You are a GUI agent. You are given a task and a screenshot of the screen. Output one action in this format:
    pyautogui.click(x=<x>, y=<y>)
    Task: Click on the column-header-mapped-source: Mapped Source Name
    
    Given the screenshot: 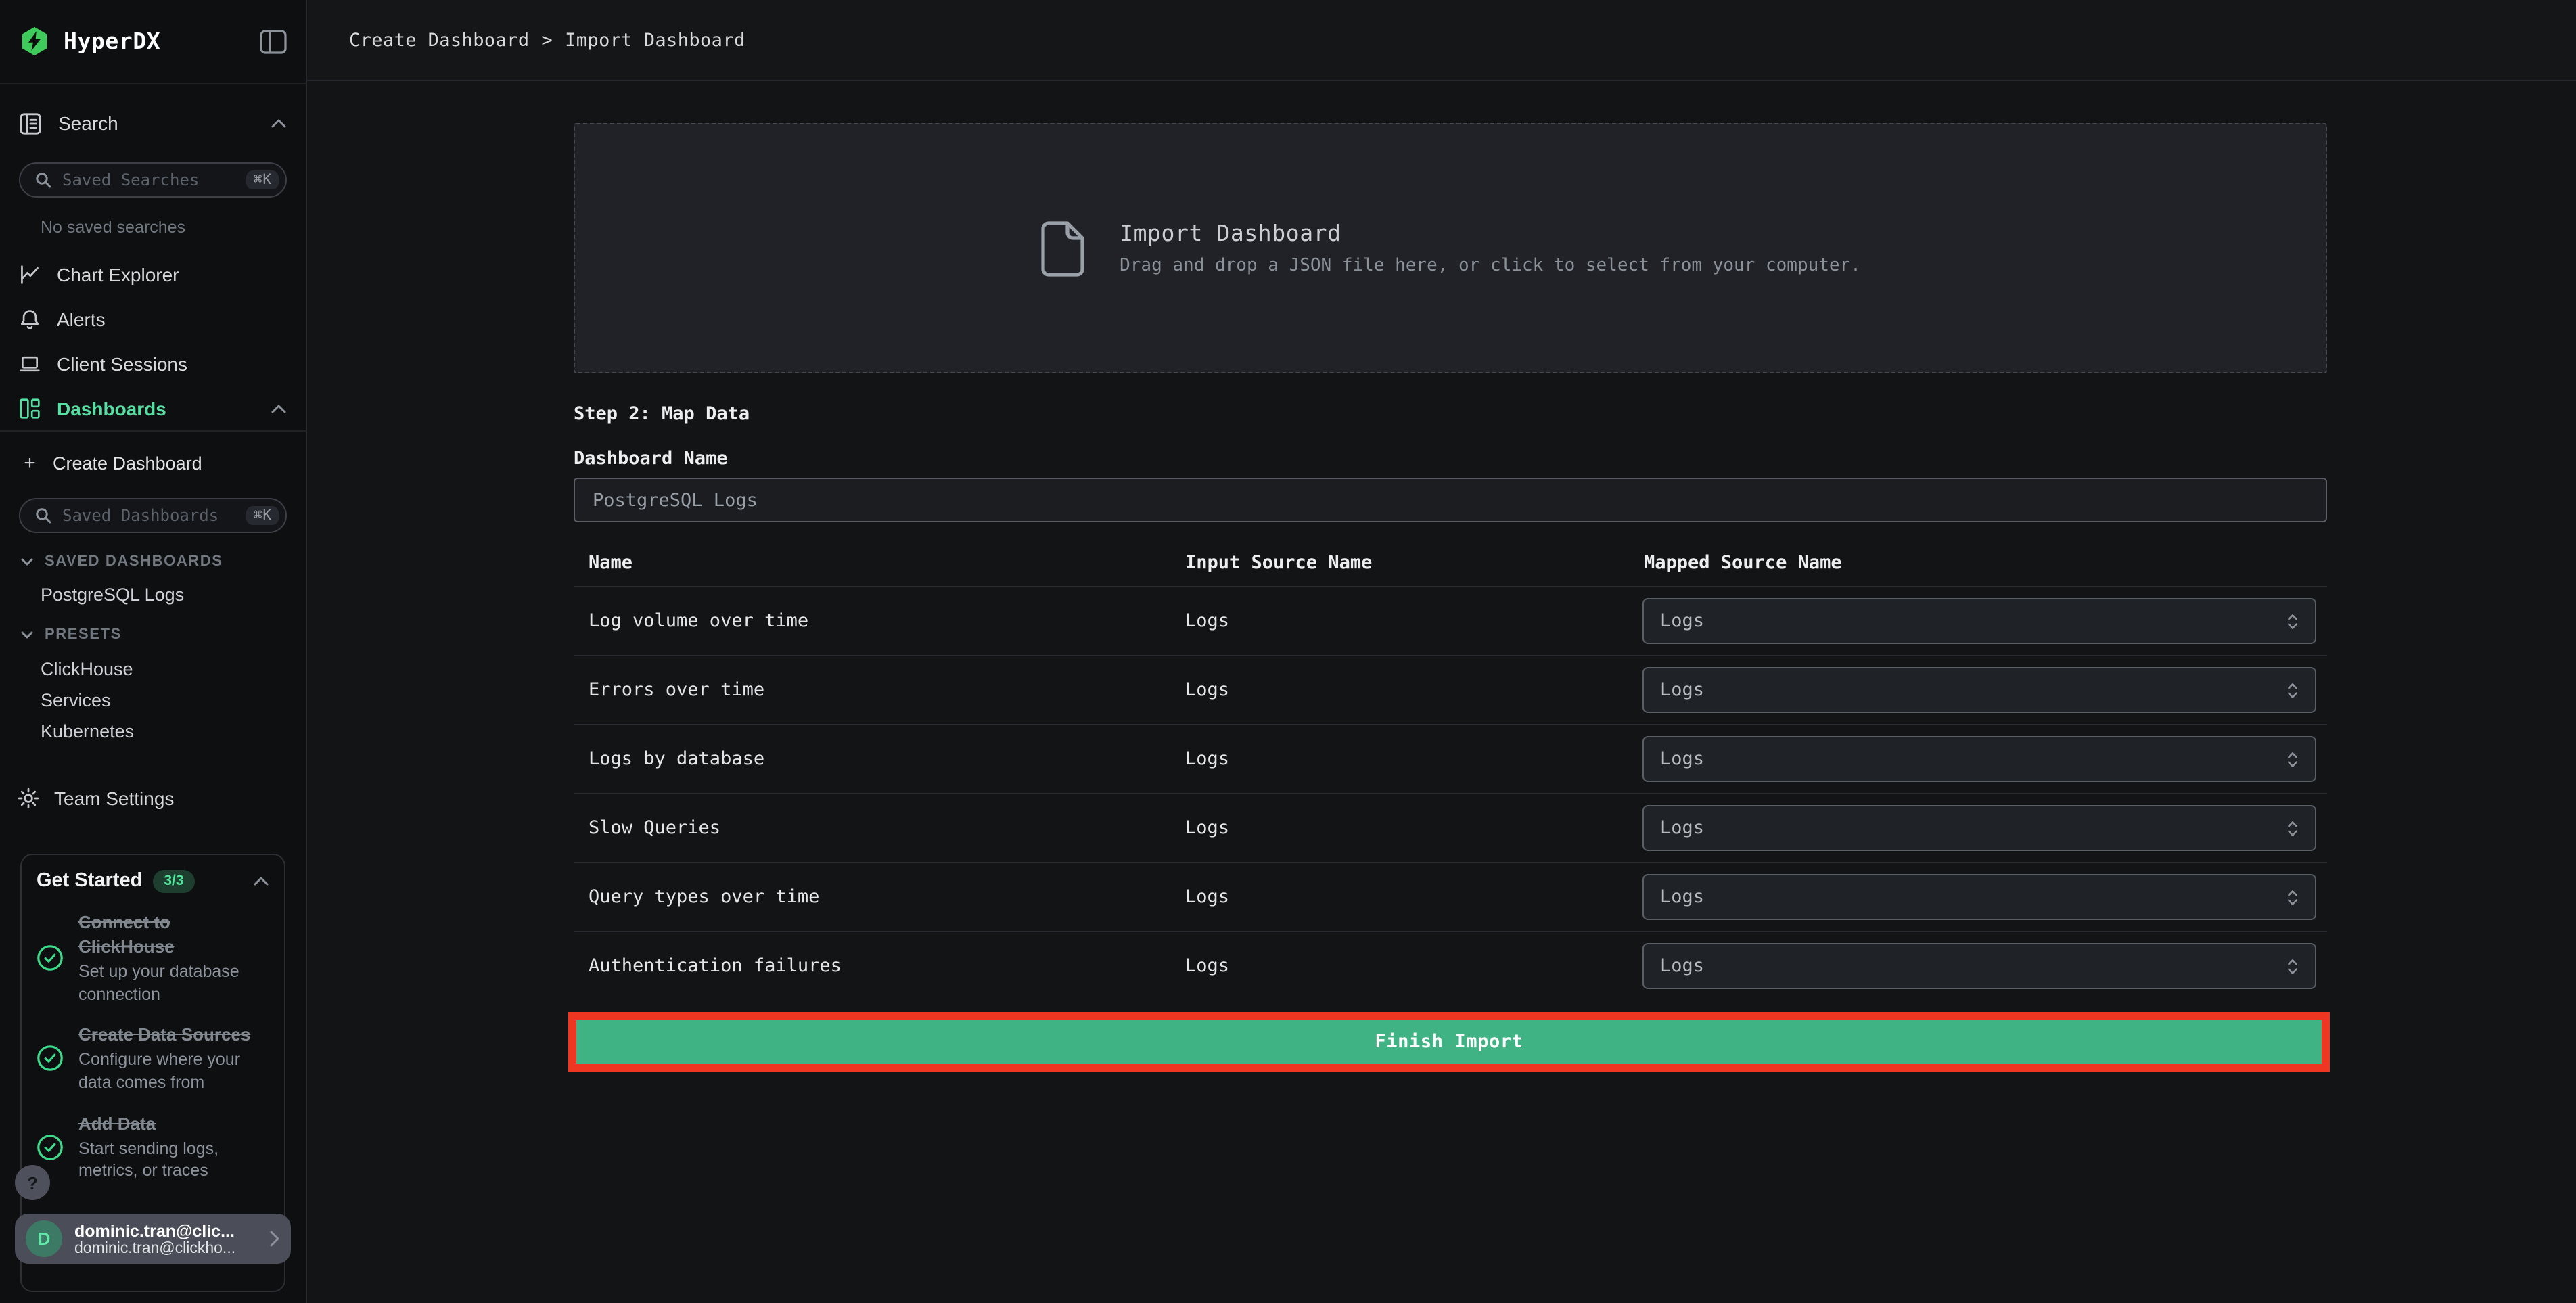 What is the action you would take?
    pyautogui.click(x=1743, y=563)
    